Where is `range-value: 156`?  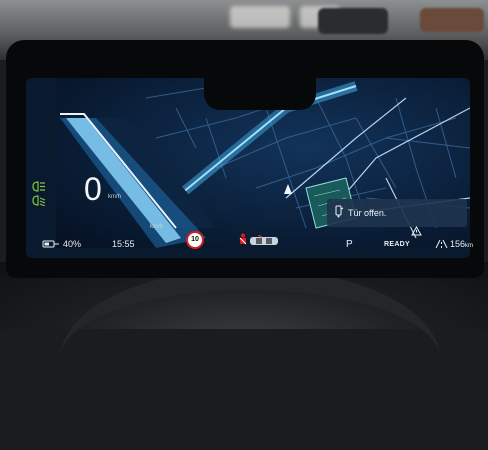 range-value: 156 is located at coordinates (458, 244).